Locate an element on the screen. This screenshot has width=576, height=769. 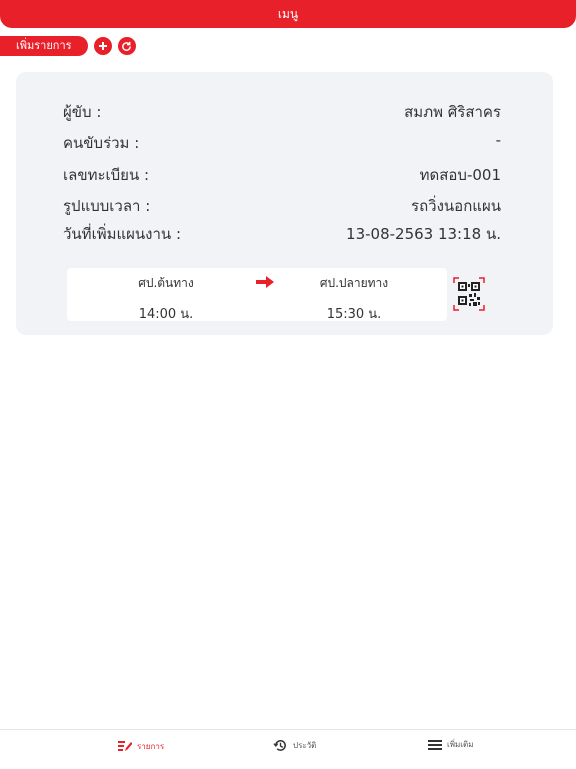
menu-title: เมนู is located at coordinates (288, 14).